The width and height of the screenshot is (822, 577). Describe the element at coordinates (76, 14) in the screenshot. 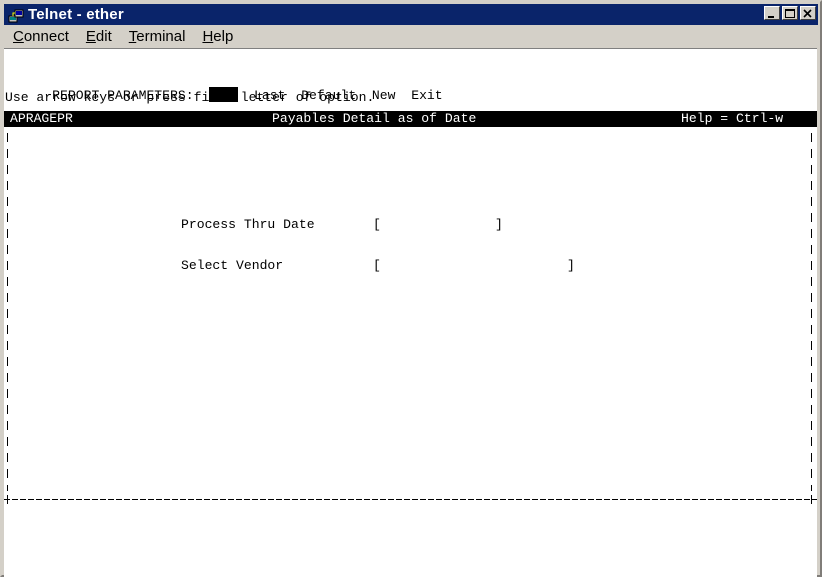

I see `window-title: Telnet - ether` at that location.